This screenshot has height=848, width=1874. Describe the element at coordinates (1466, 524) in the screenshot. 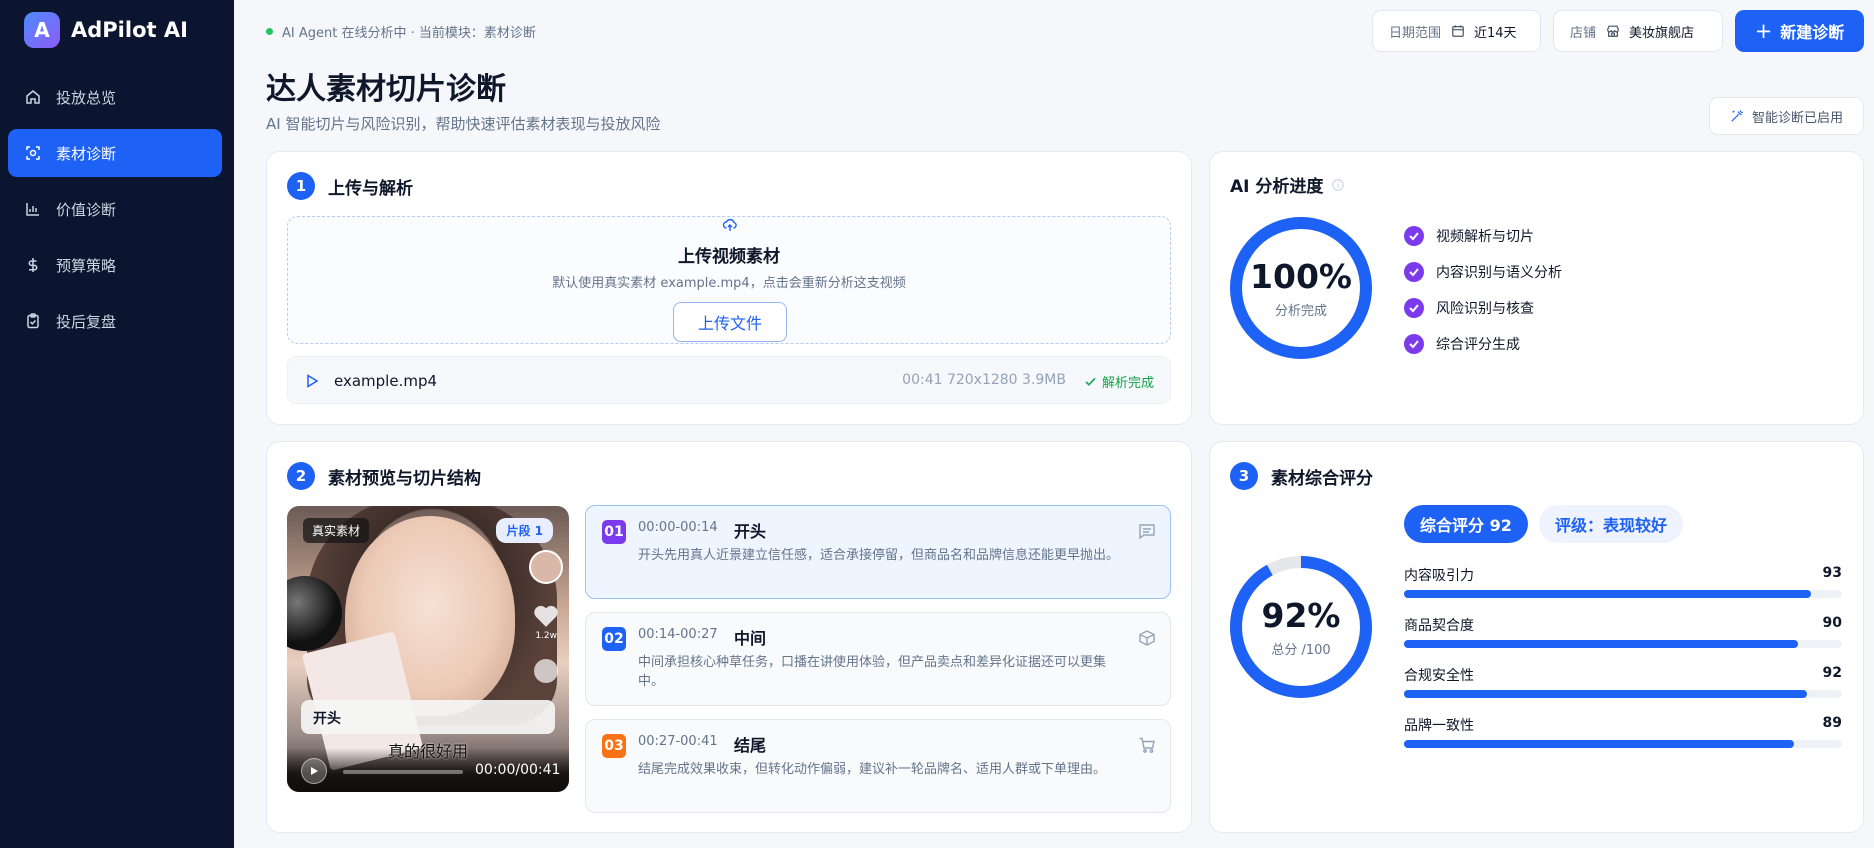

I see `overall-score-badge: 综合评分 92` at that location.